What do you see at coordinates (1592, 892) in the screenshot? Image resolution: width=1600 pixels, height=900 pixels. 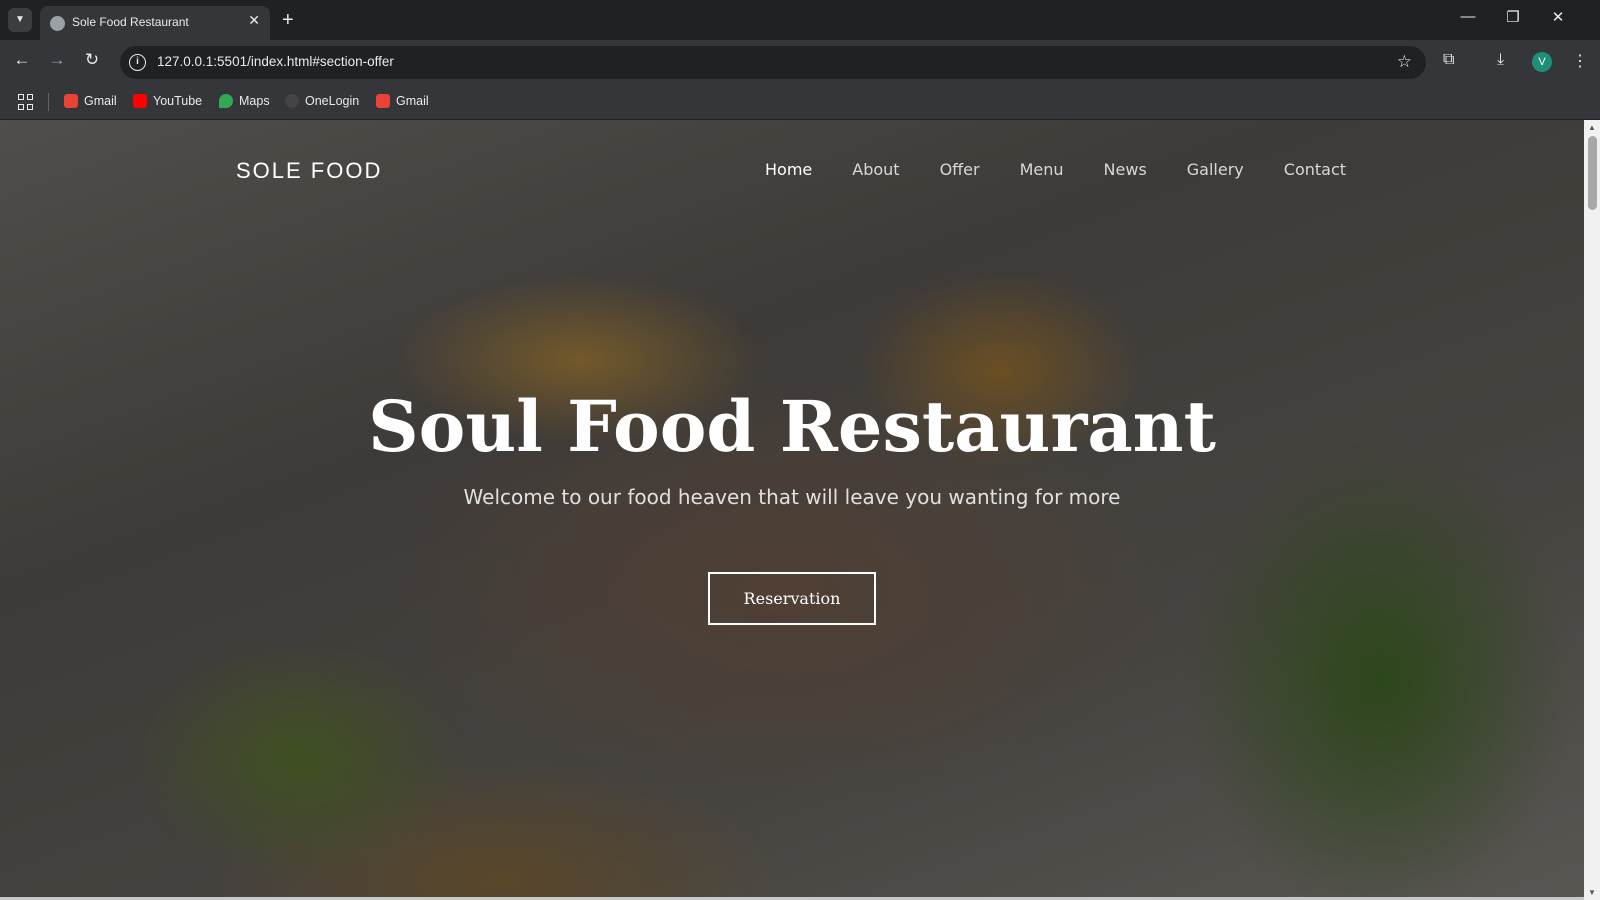 I see `scroll-down-icon: ▼` at bounding box center [1592, 892].